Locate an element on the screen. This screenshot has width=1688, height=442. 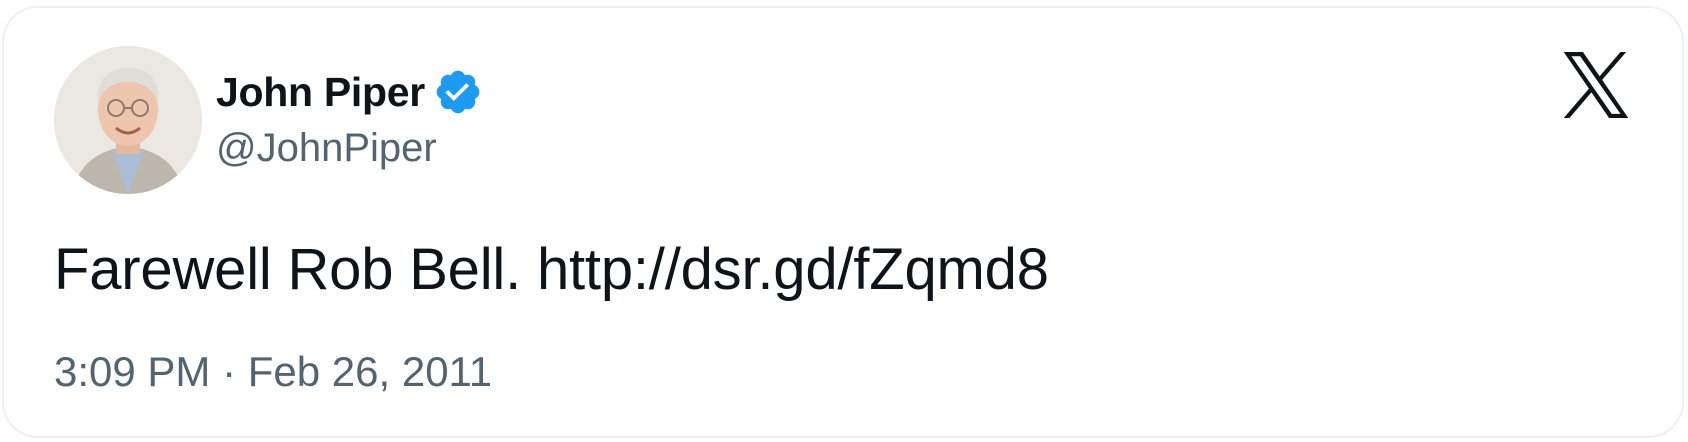
avatar-image is located at coordinates (128, 120).